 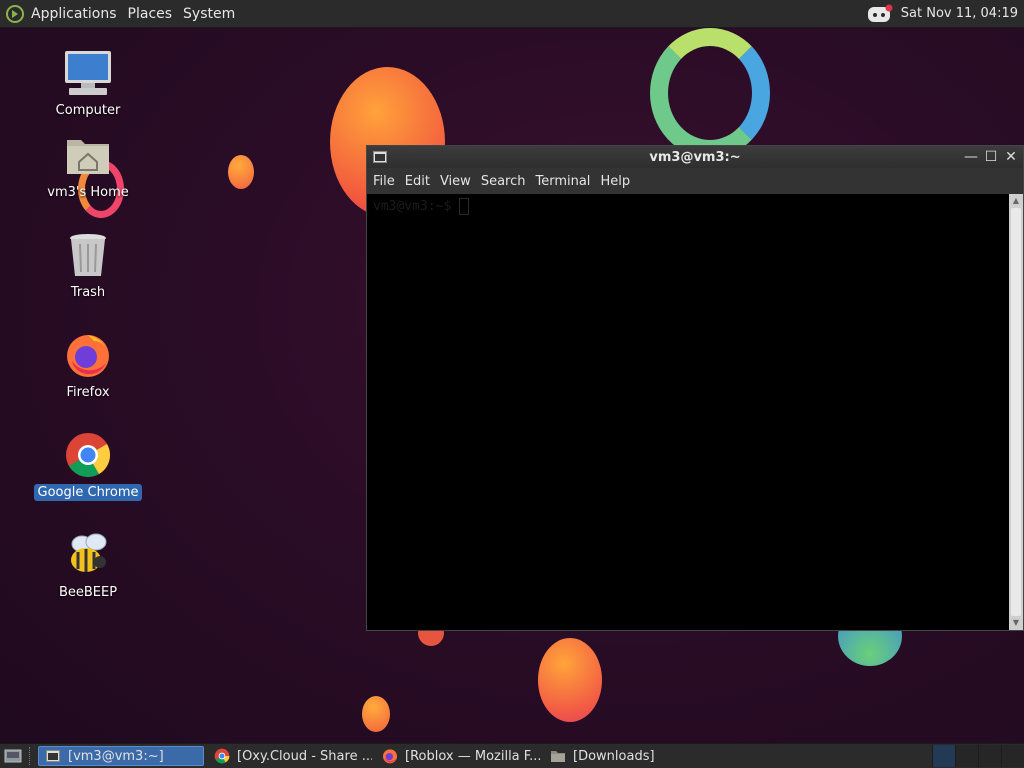 I want to click on computer-icon, so click(x=88, y=73).